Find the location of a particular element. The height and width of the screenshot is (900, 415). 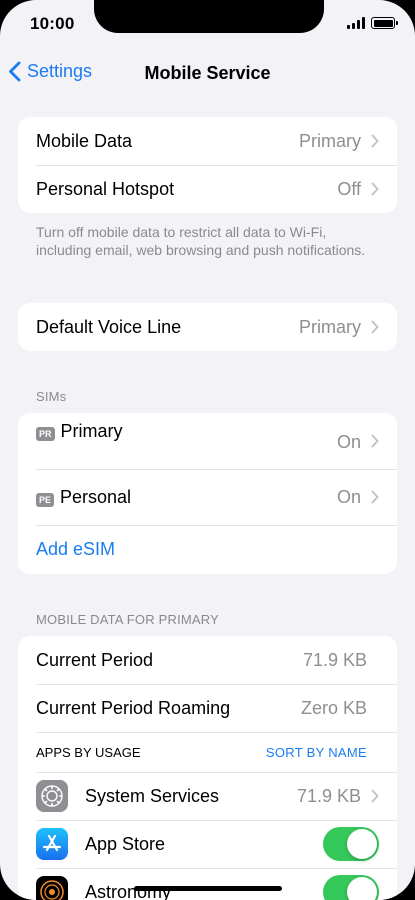

navigation-bar: Settings Mobile Service is located at coordinates (207, 74).